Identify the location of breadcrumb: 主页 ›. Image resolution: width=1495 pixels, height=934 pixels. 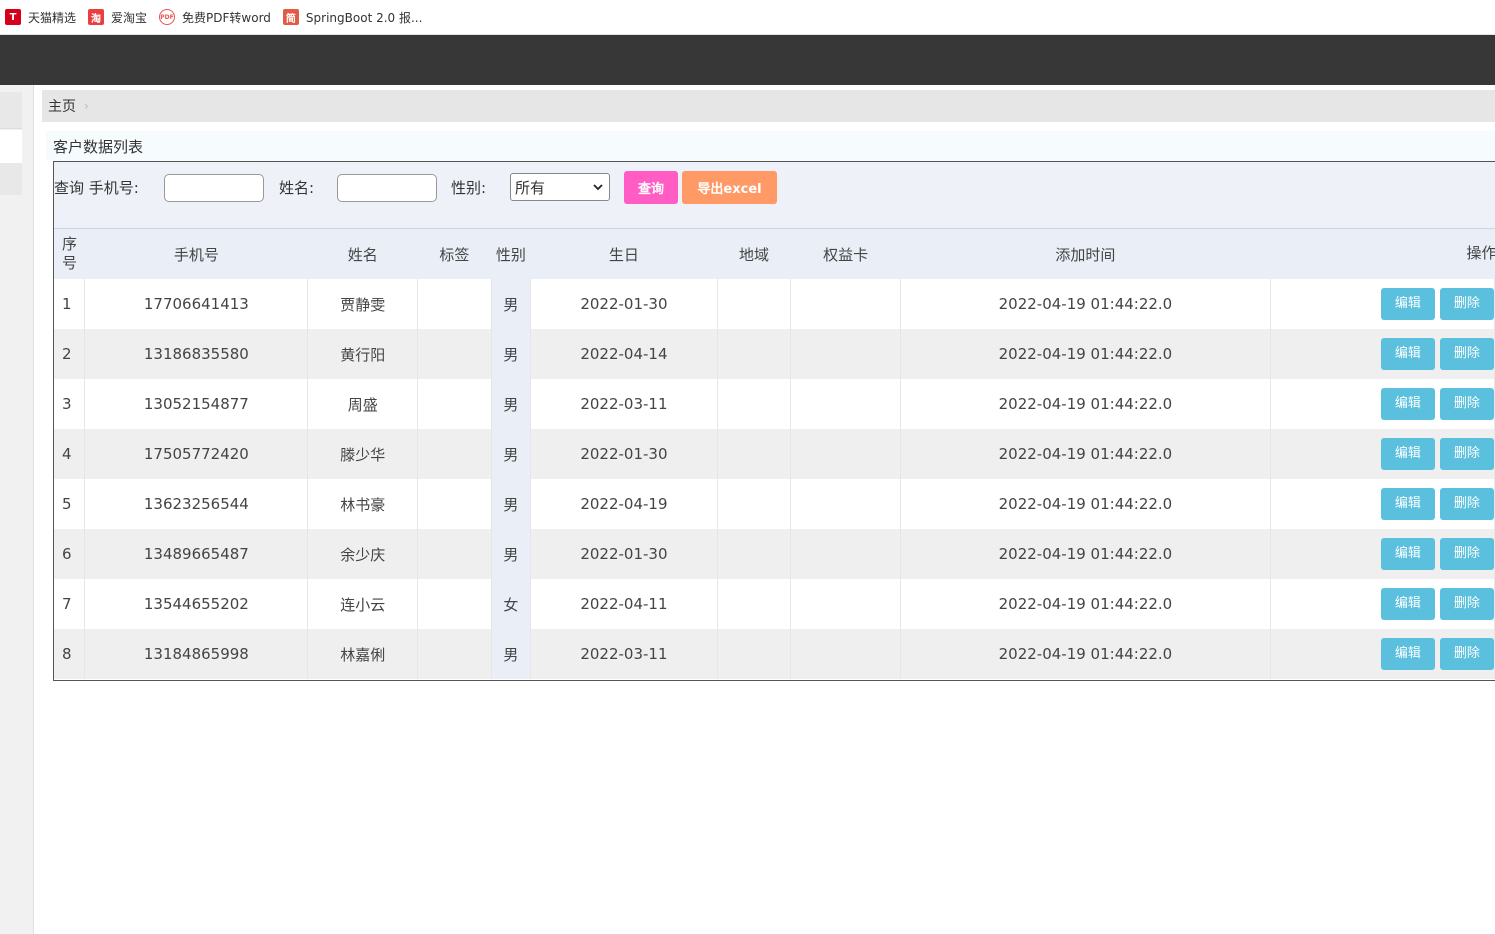
(768, 106).